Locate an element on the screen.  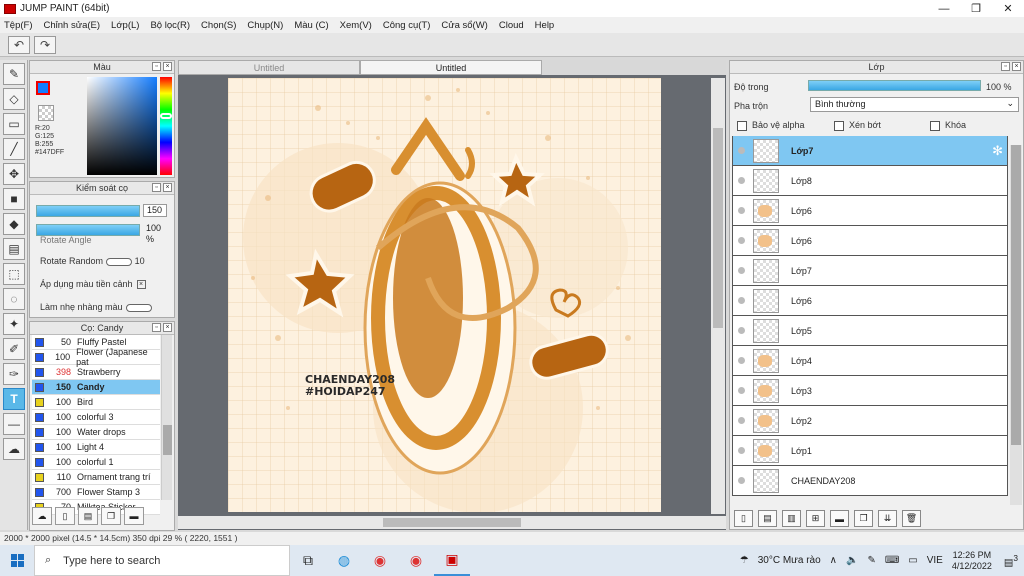
menu-capture: Chụp(N) is located at coordinates (265, 25).